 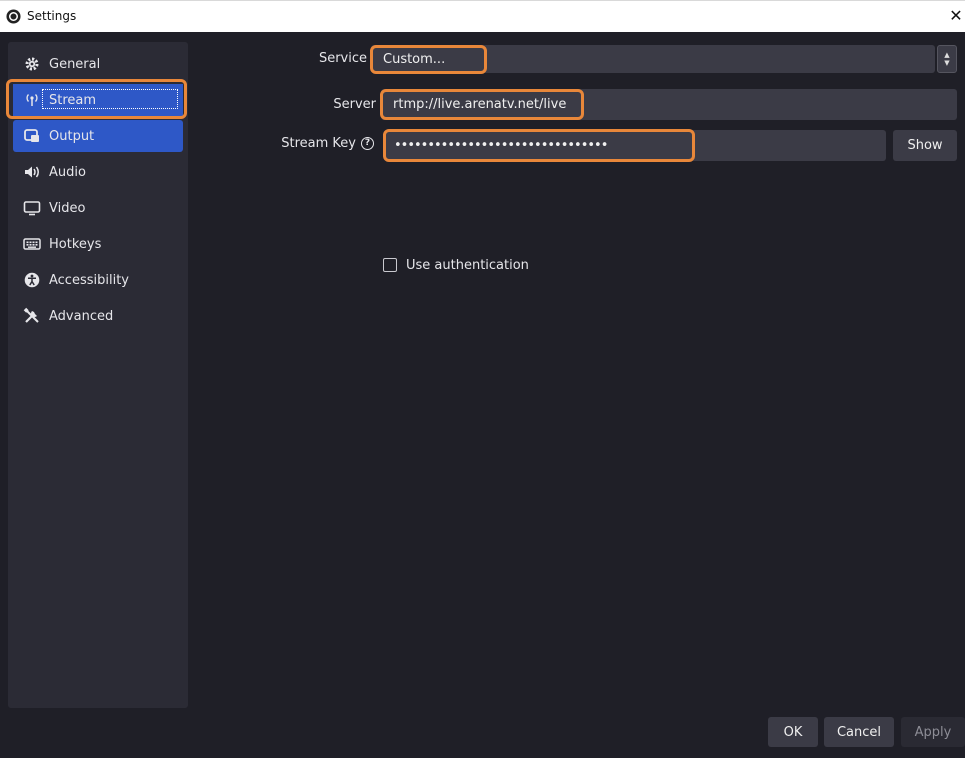 What do you see at coordinates (13, 16) in the screenshot?
I see `obs-logo-icon` at bounding box center [13, 16].